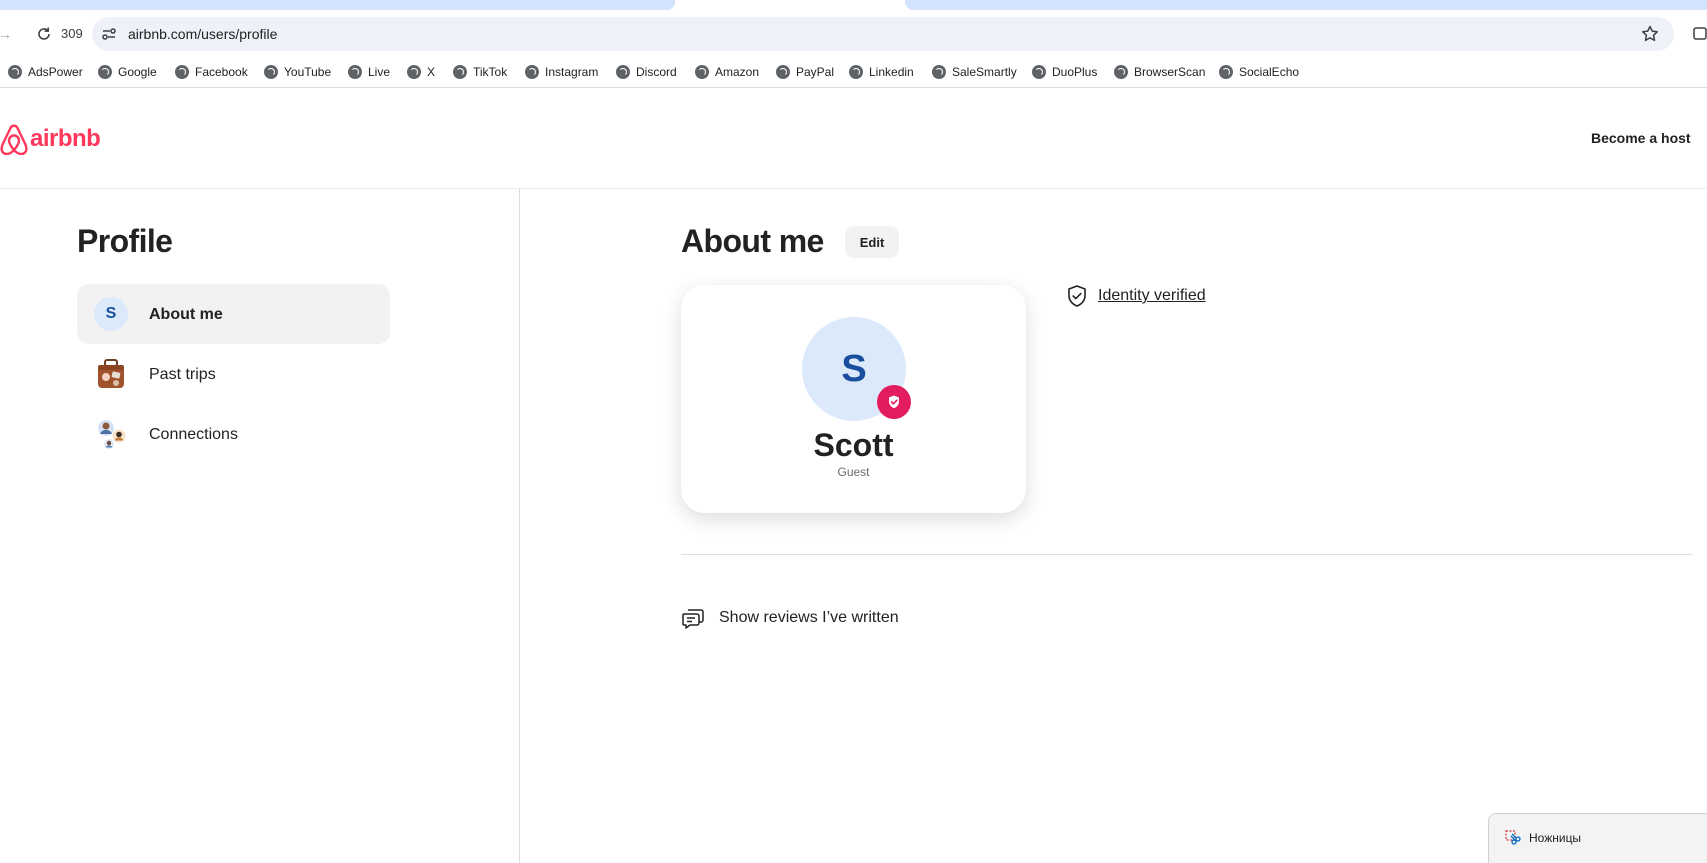 This screenshot has height=863, width=1707. Describe the element at coordinates (752, 241) in the screenshot. I see `section-title: About me` at that location.